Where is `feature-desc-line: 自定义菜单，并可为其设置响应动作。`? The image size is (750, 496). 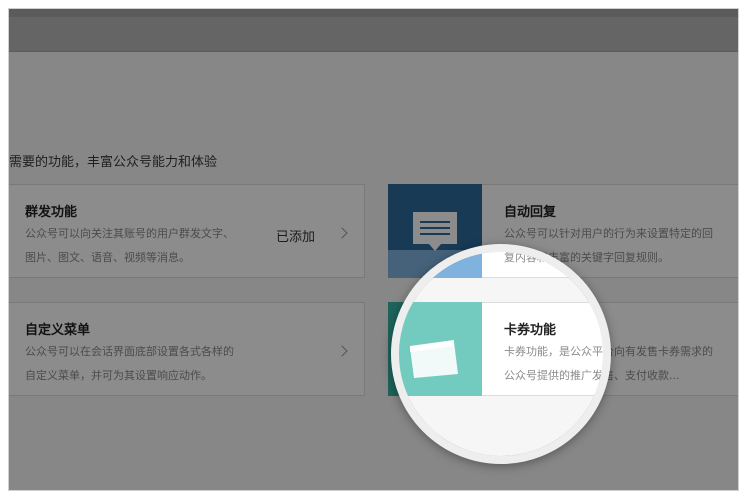
feature-desc-line: 自定义菜单，并可为其设置响应动作。 is located at coordinates (118, 375).